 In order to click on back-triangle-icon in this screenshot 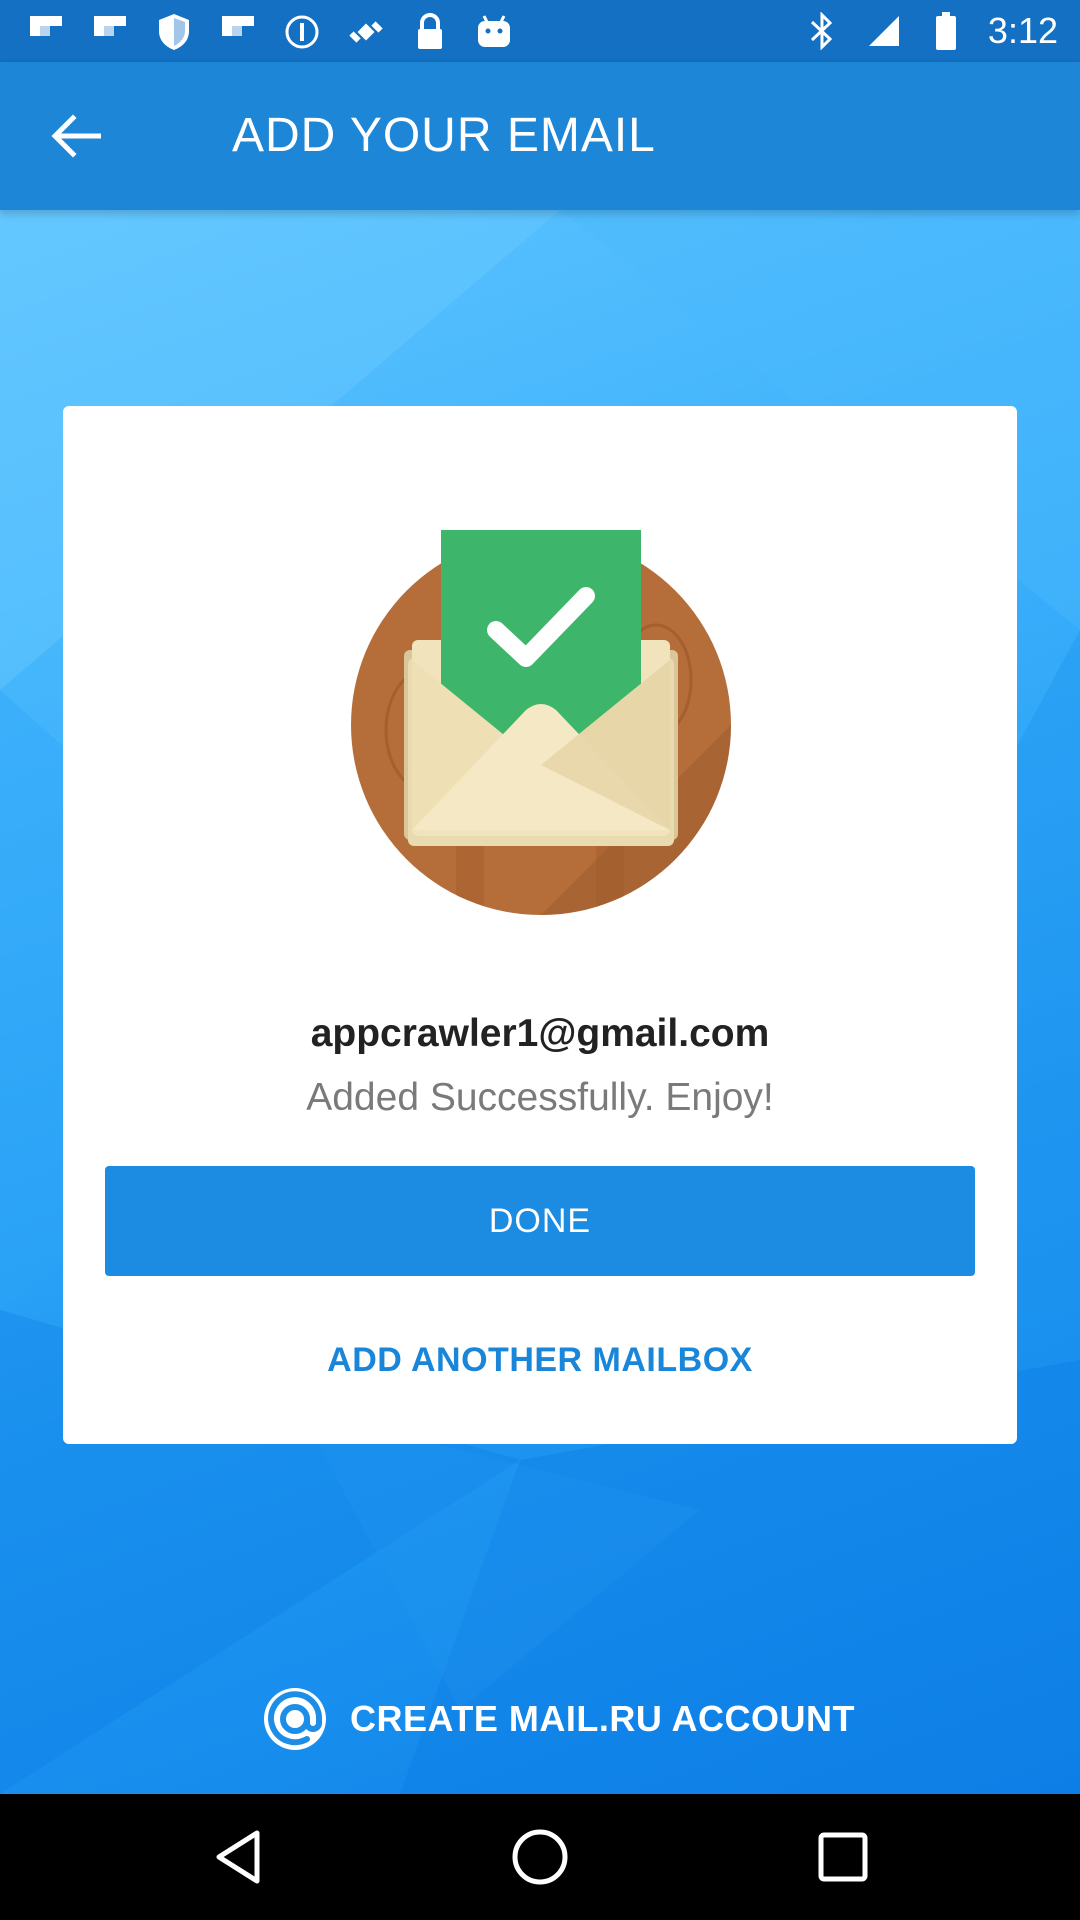, I will do `click(238, 1857)`.